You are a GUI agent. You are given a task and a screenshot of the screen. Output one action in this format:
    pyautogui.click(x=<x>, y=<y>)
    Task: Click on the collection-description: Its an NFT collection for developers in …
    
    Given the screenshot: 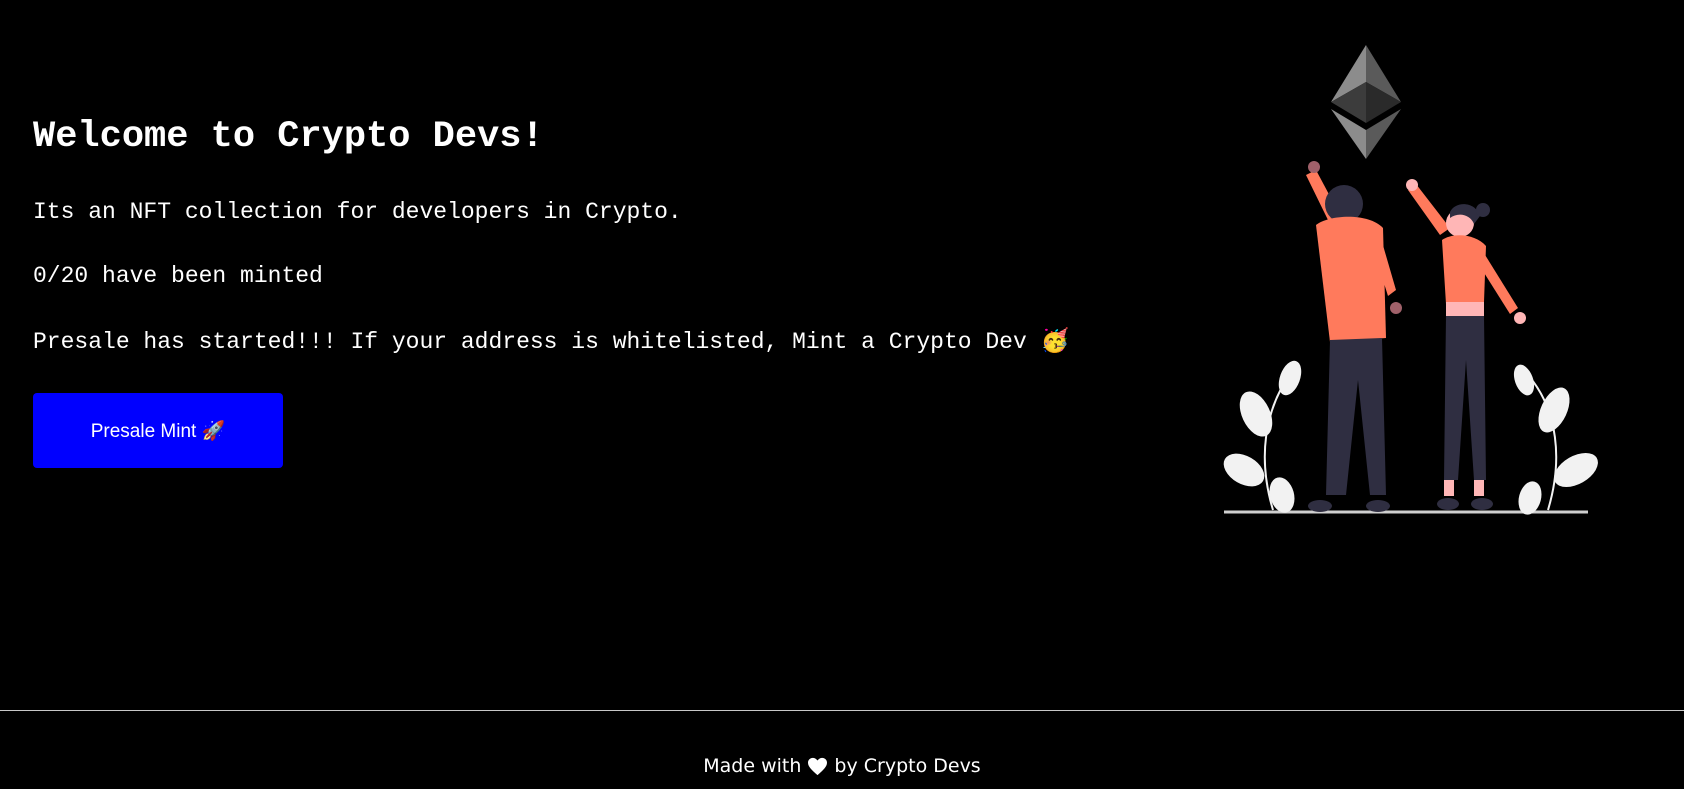 What is the action you would take?
    pyautogui.click(x=357, y=212)
    